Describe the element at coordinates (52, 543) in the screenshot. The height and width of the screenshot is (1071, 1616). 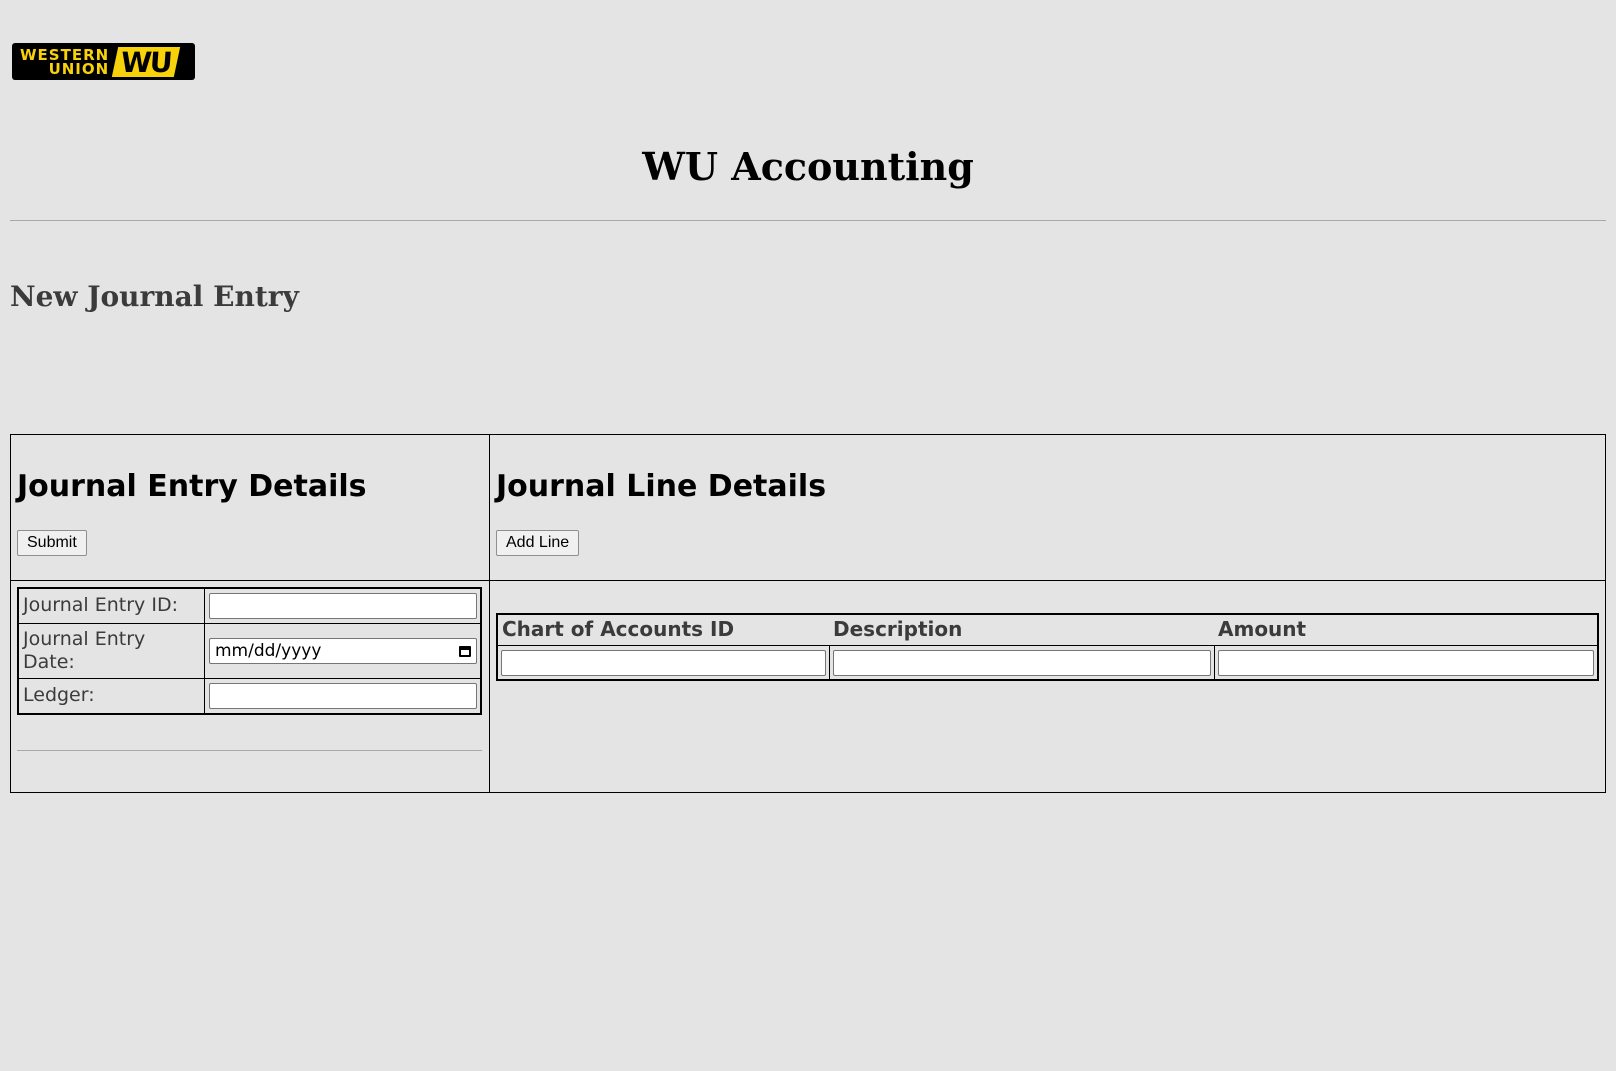
I see `submit-button: Submit` at that location.